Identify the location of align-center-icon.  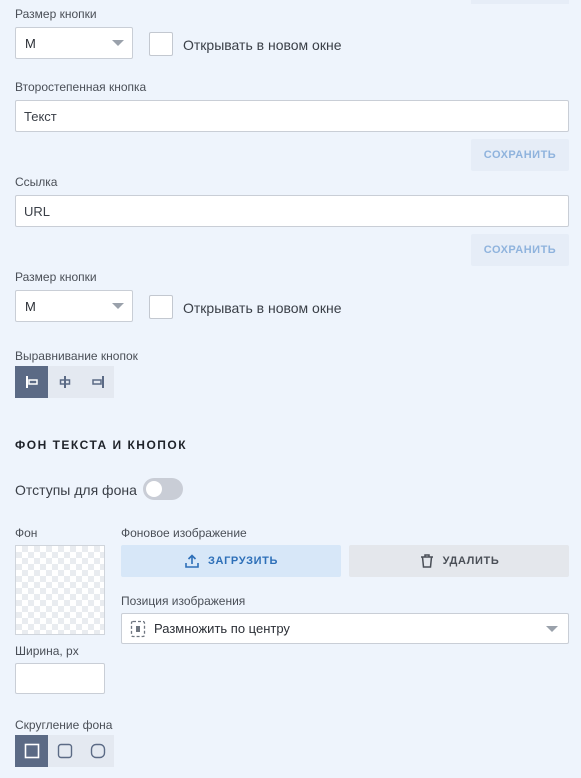
(64, 382).